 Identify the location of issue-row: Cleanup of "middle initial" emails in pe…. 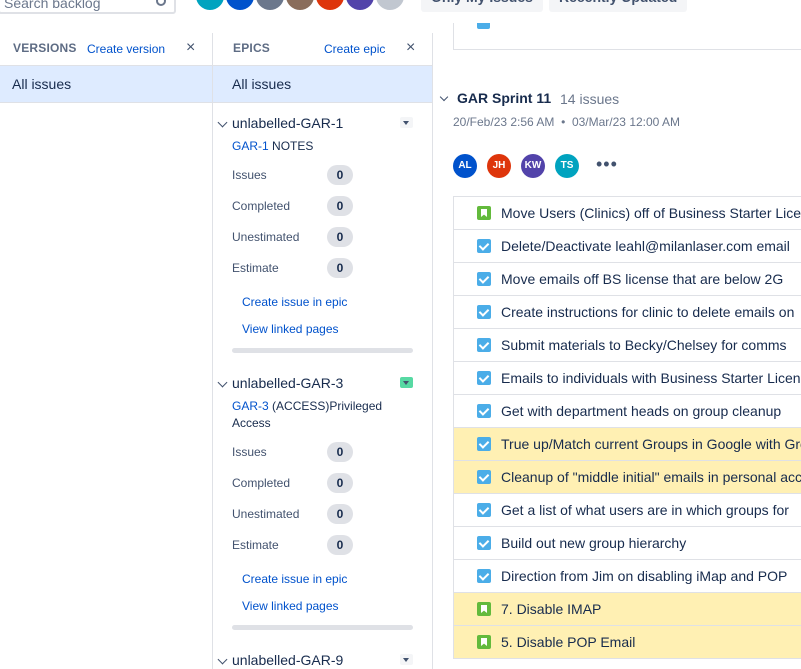
(627, 477).